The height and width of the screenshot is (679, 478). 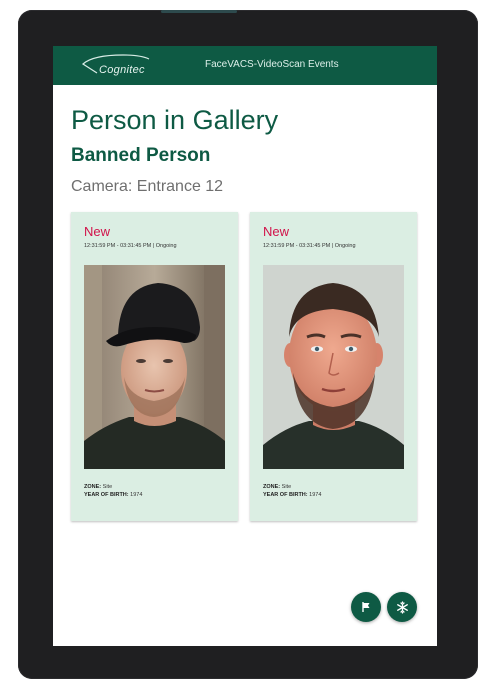 What do you see at coordinates (141, 155) in the screenshot?
I see `page-subtitle: Banned Person` at bounding box center [141, 155].